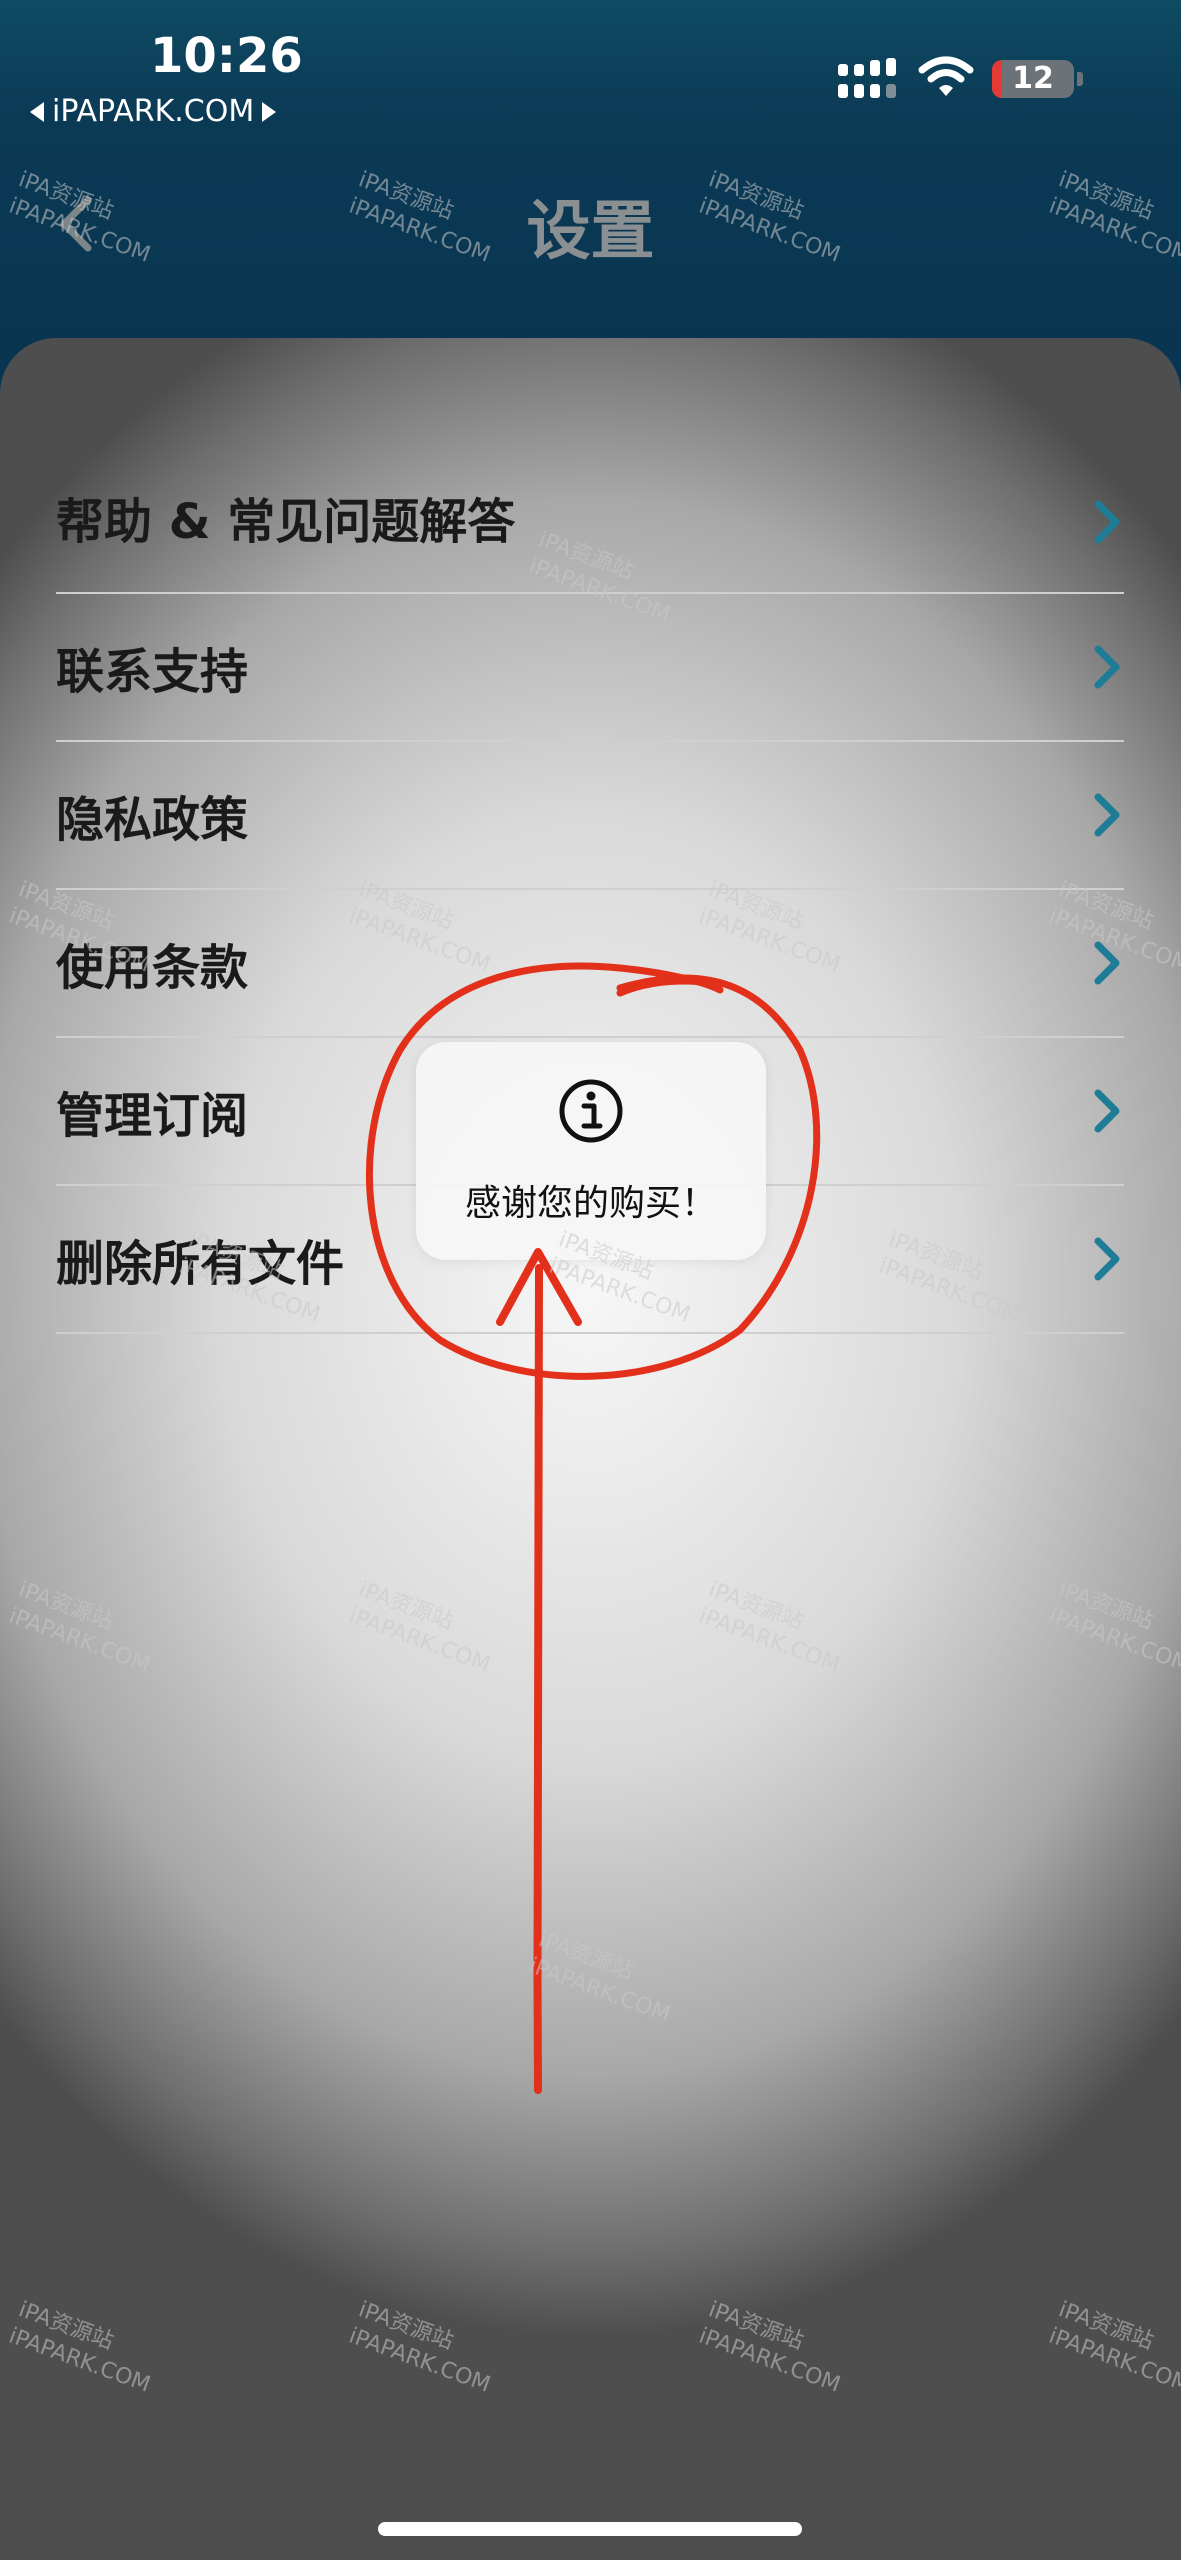 The height and width of the screenshot is (2560, 1181). I want to click on menu-item-label: 联系支持, so click(152, 672).